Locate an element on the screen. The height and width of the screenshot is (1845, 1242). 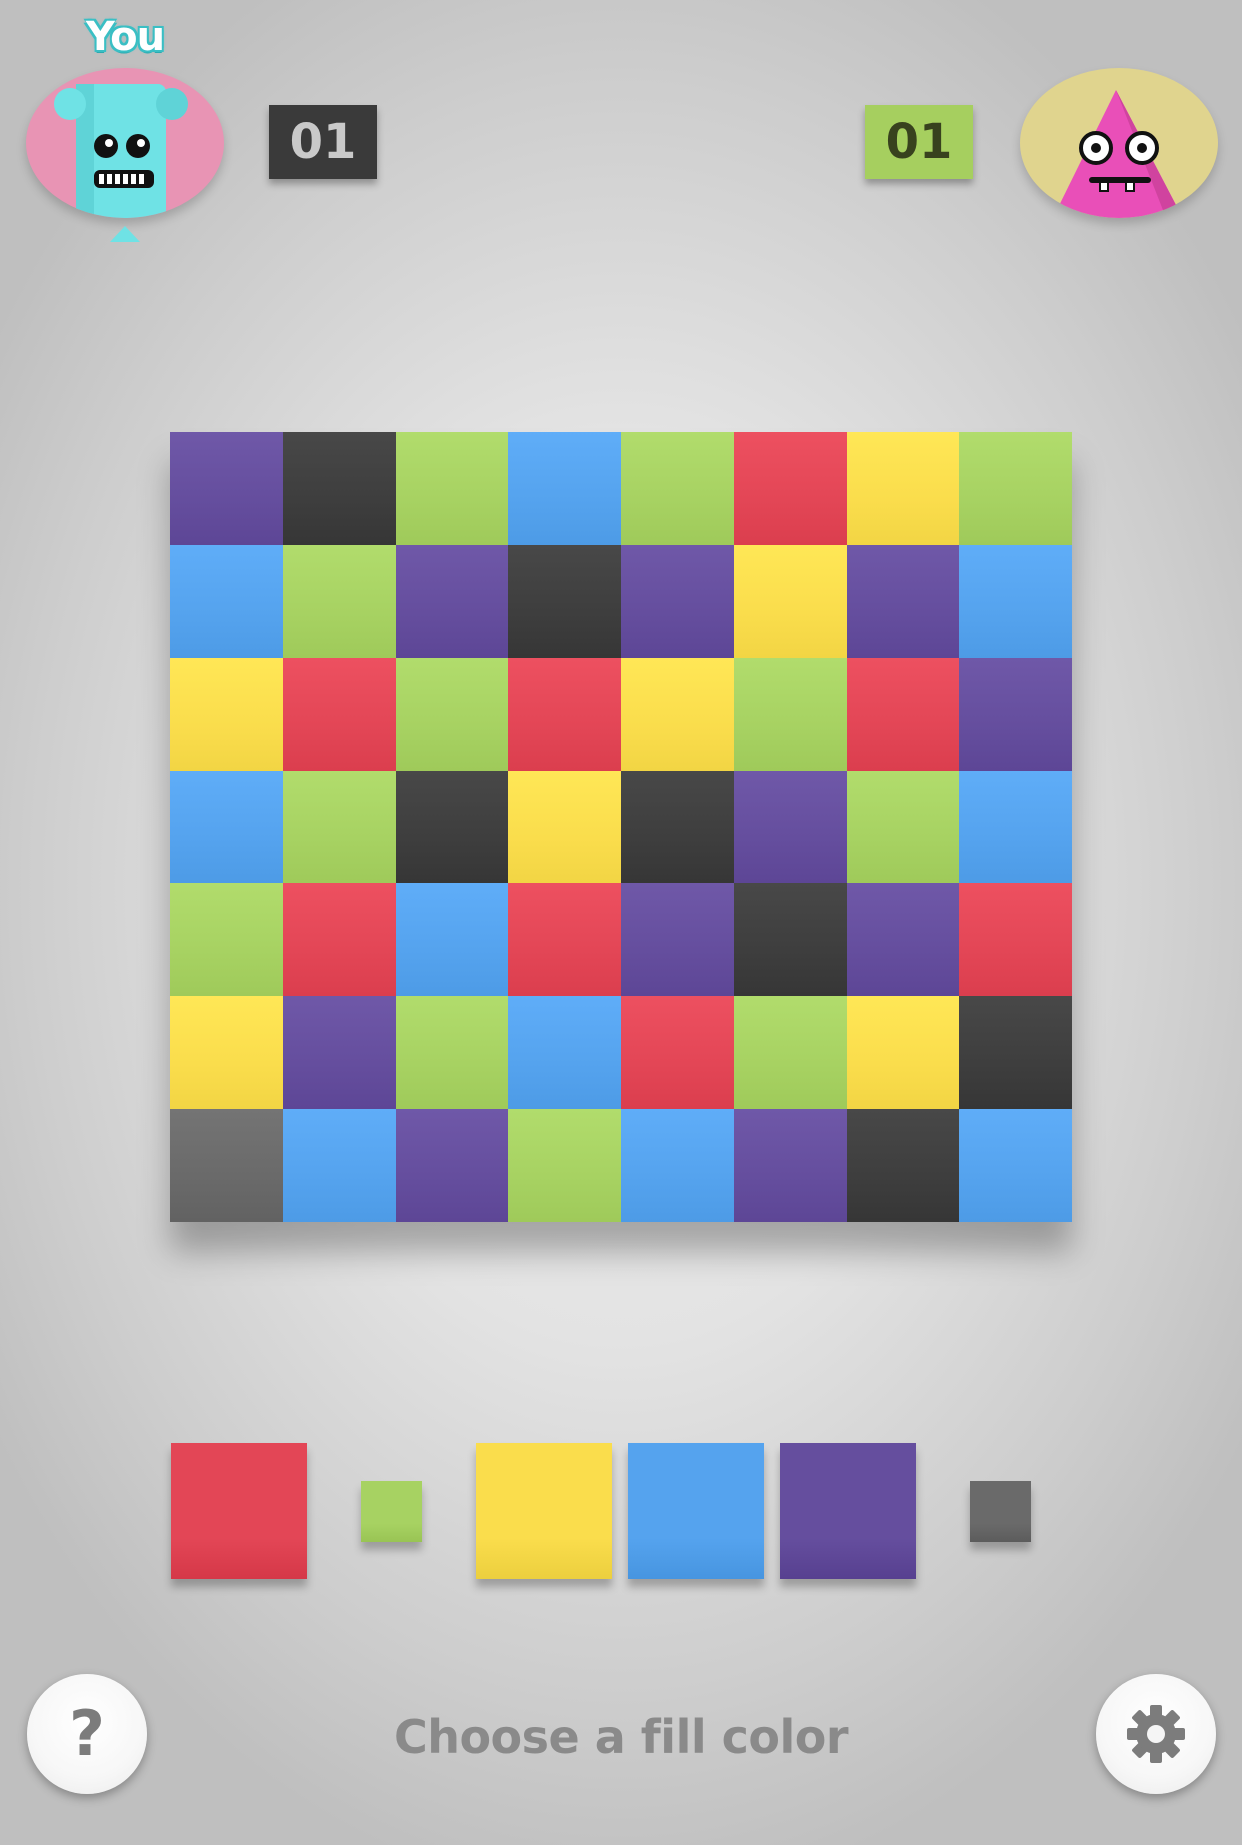
swatch-gray-unavailable is located at coordinates (1000, 1511).